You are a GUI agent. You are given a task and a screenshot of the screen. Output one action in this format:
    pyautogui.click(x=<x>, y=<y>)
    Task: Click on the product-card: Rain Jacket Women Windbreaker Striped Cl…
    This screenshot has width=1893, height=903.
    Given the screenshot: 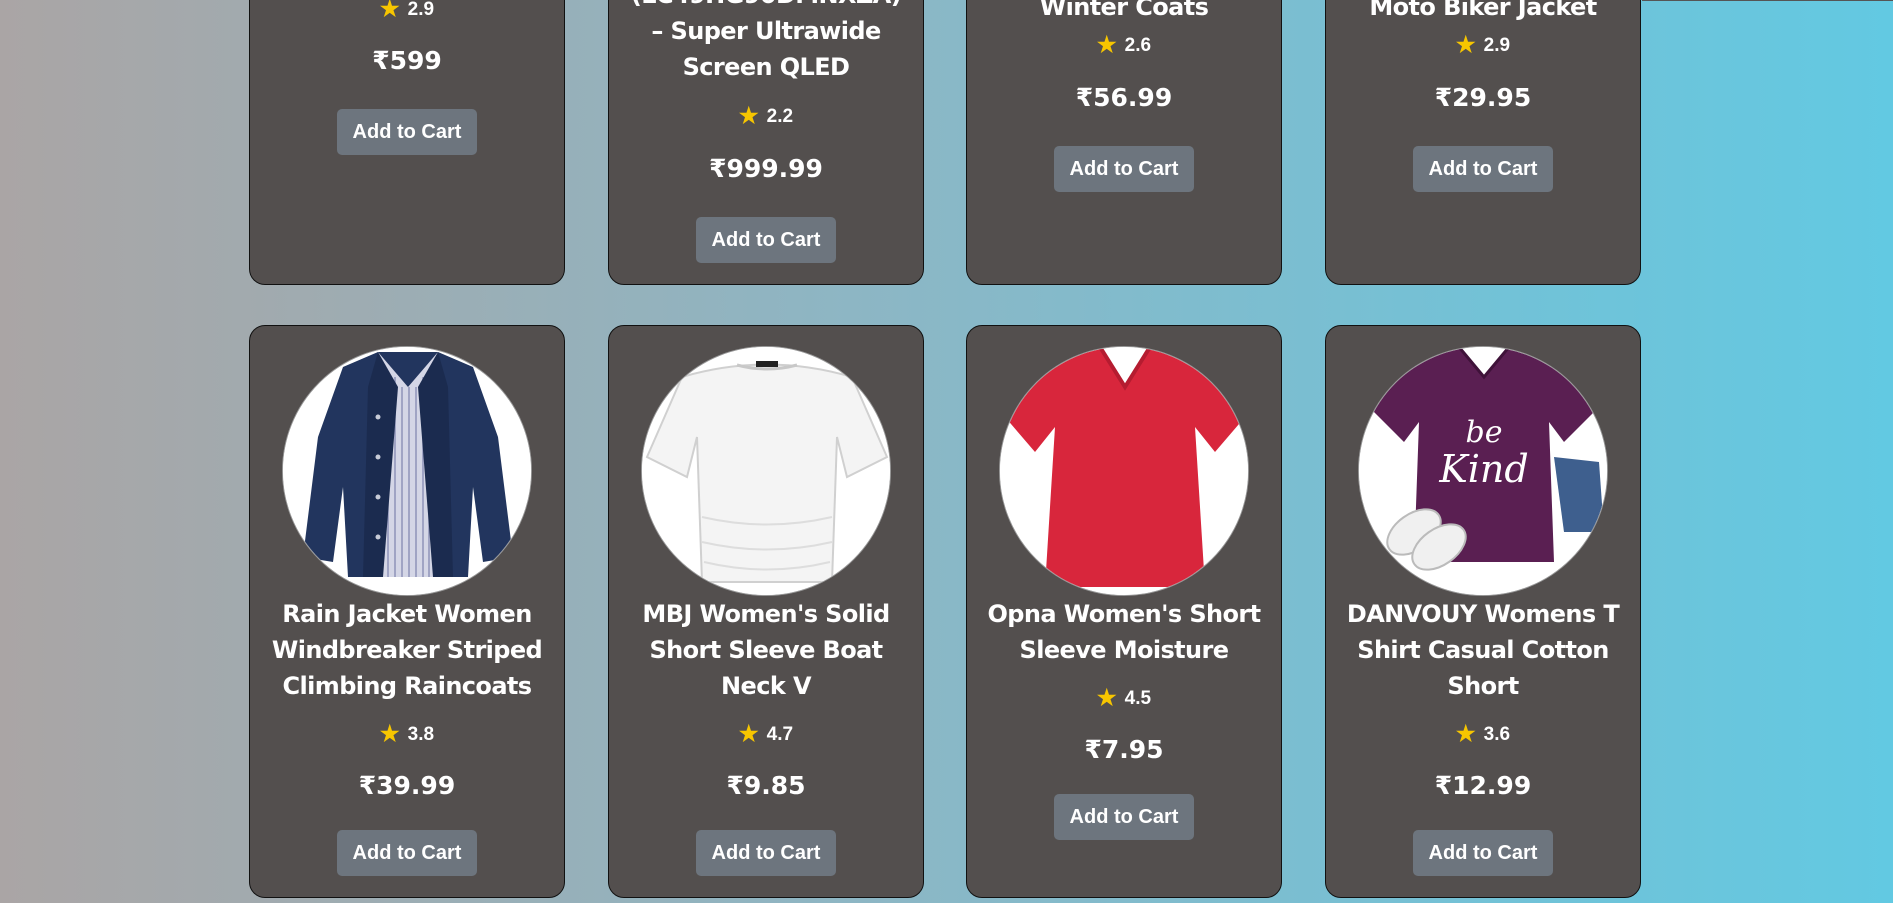 What is the action you would take?
    pyautogui.click(x=407, y=611)
    